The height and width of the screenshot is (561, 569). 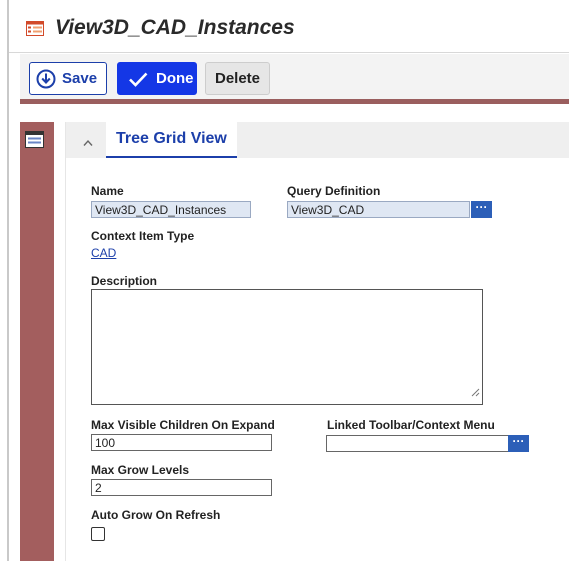 I want to click on content-gutter, so click(x=59, y=335).